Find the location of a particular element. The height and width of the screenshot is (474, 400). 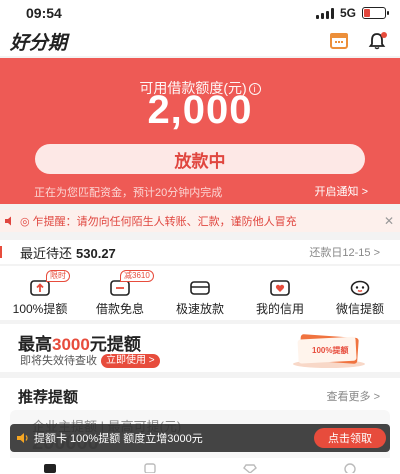

promo-card: 最高3000元提额 即将失效待查收 立即使用 > 100%提额 is located at coordinates (200, 348).